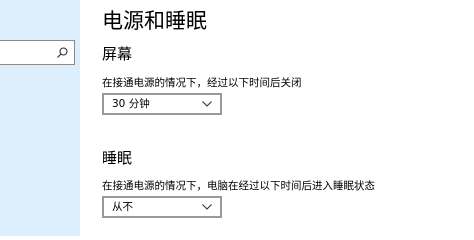  I want to click on screen-timeout-dropdown: 30 分钟, so click(162, 104).